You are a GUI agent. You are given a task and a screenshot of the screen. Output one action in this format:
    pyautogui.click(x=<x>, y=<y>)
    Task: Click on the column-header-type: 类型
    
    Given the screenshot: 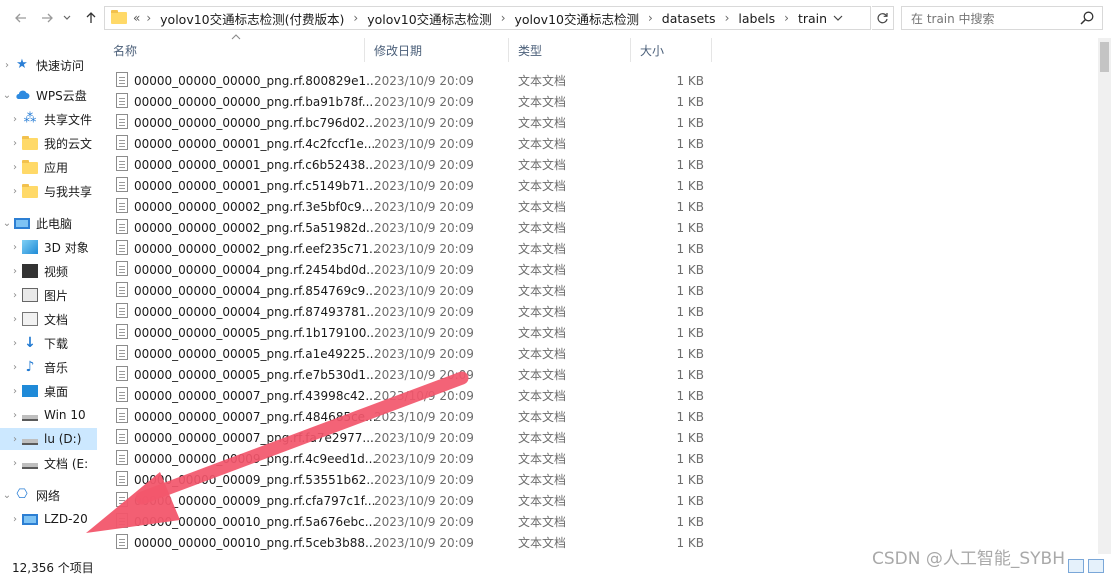 What is the action you would take?
    pyautogui.click(x=570, y=50)
    